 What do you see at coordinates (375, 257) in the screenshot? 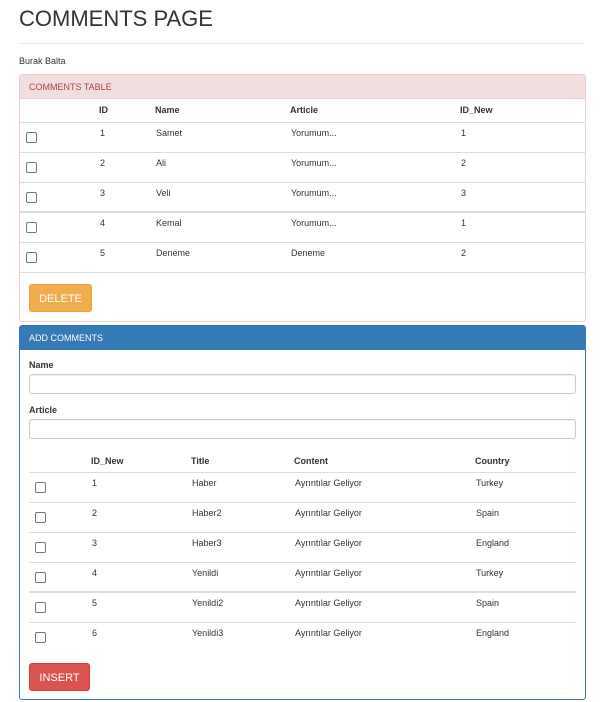
I see `cell-article: Deneme` at bounding box center [375, 257].